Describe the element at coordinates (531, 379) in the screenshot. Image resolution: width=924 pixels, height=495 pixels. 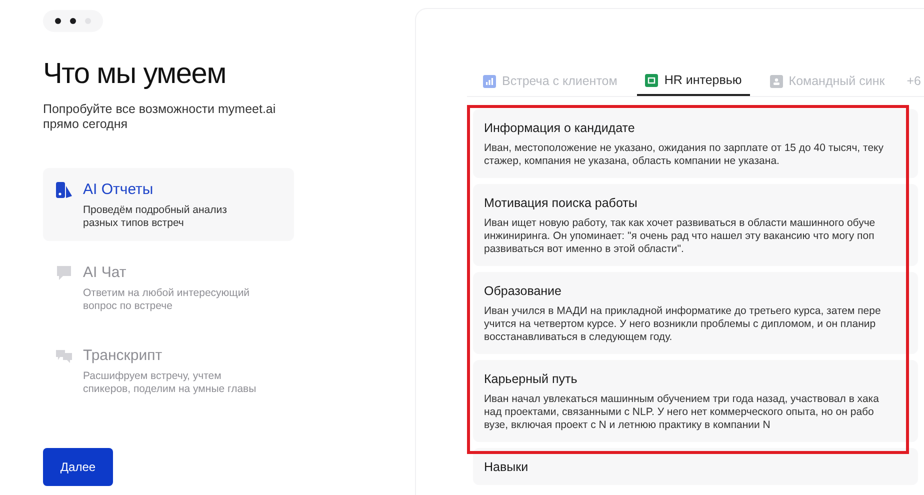
I see `section-title: Карьерный путь` at that location.